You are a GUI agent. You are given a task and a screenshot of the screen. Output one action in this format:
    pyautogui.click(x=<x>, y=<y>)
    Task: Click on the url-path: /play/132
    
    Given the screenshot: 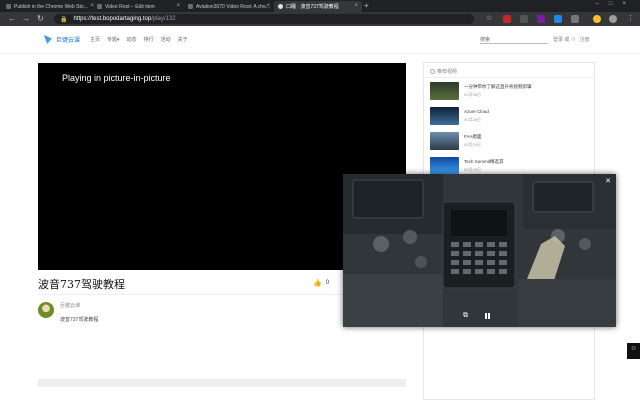 What is the action you would take?
    pyautogui.click(x=163, y=19)
    